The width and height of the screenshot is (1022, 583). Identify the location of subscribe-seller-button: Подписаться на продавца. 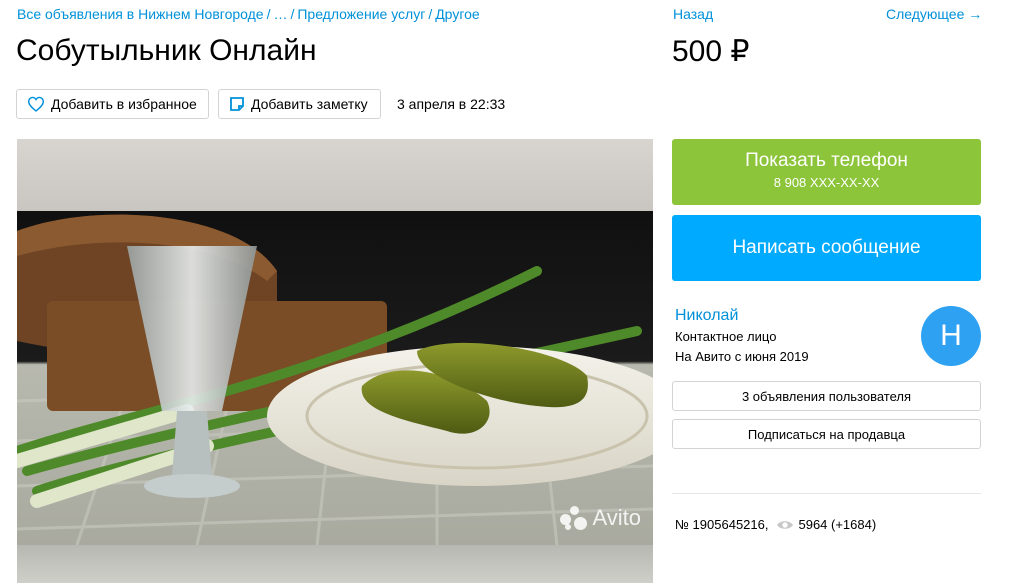
(826, 434).